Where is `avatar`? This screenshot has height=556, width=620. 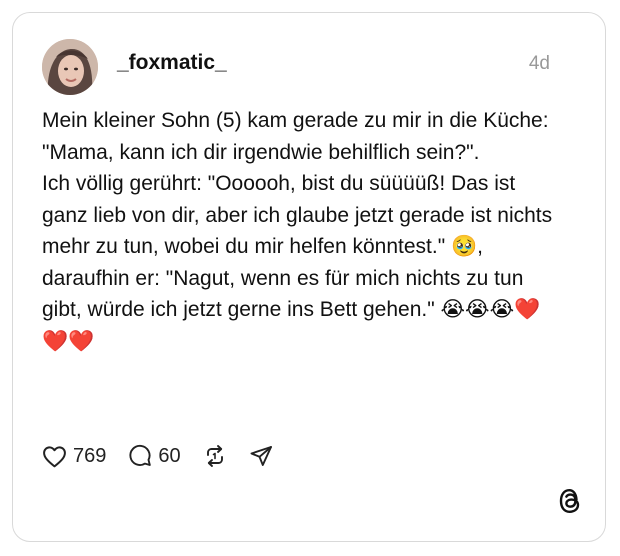 avatar is located at coordinates (70, 67).